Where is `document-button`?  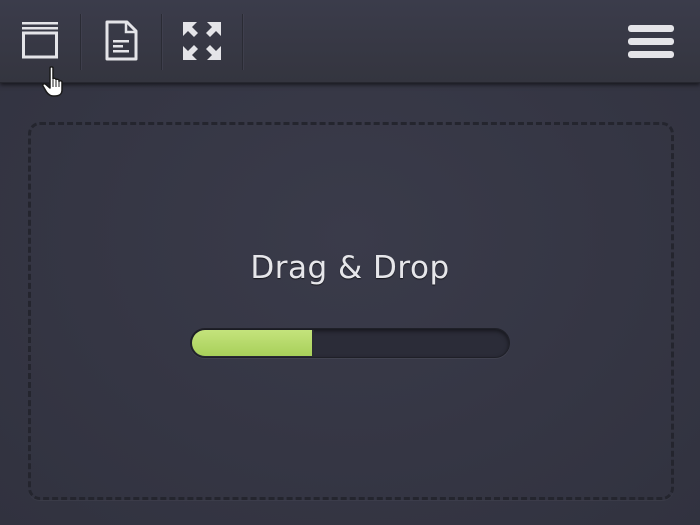 document-button is located at coordinates (121, 41).